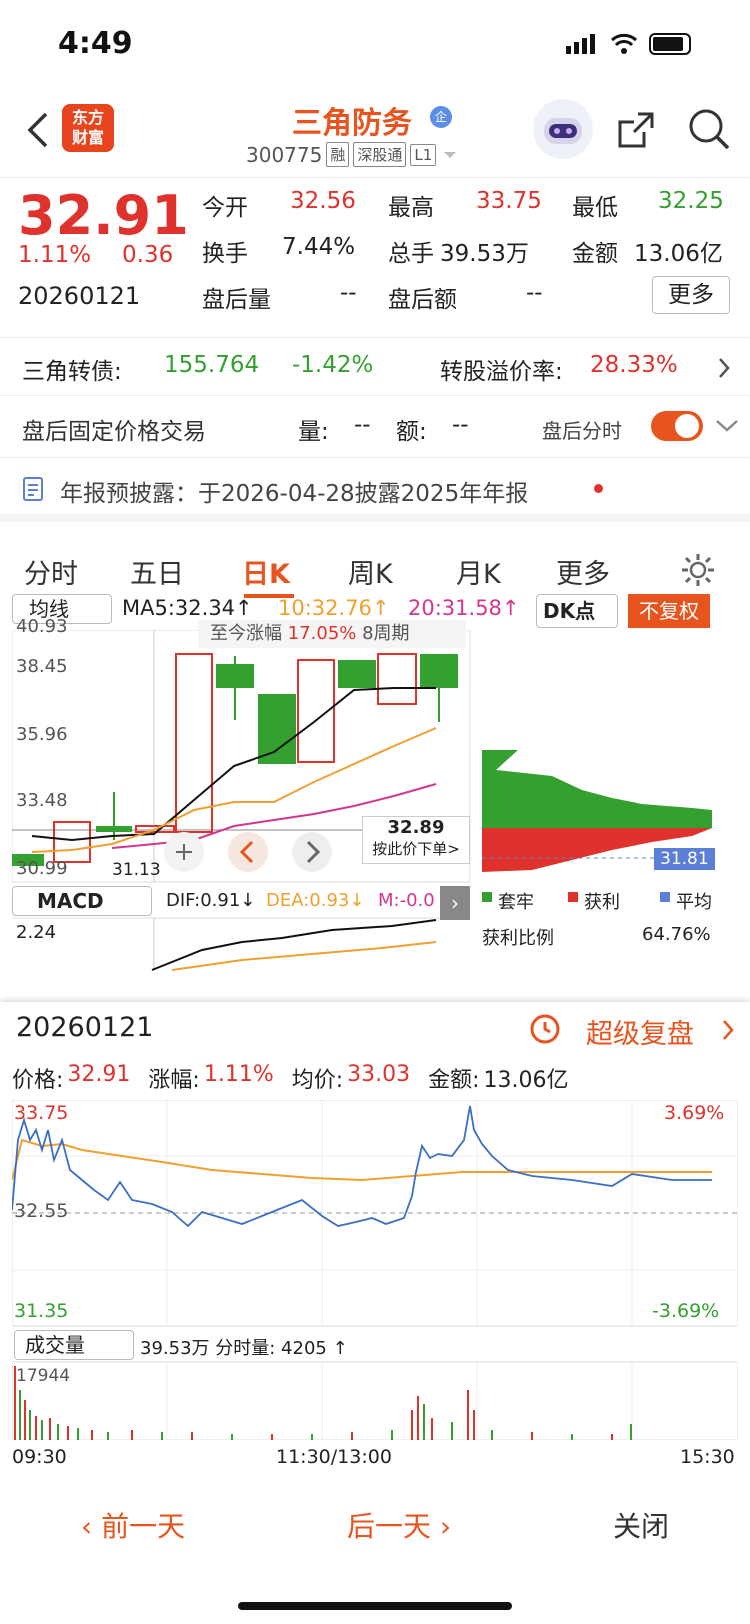 Image resolution: width=750 pixels, height=1624 pixels. I want to click on share-icon, so click(636, 130).